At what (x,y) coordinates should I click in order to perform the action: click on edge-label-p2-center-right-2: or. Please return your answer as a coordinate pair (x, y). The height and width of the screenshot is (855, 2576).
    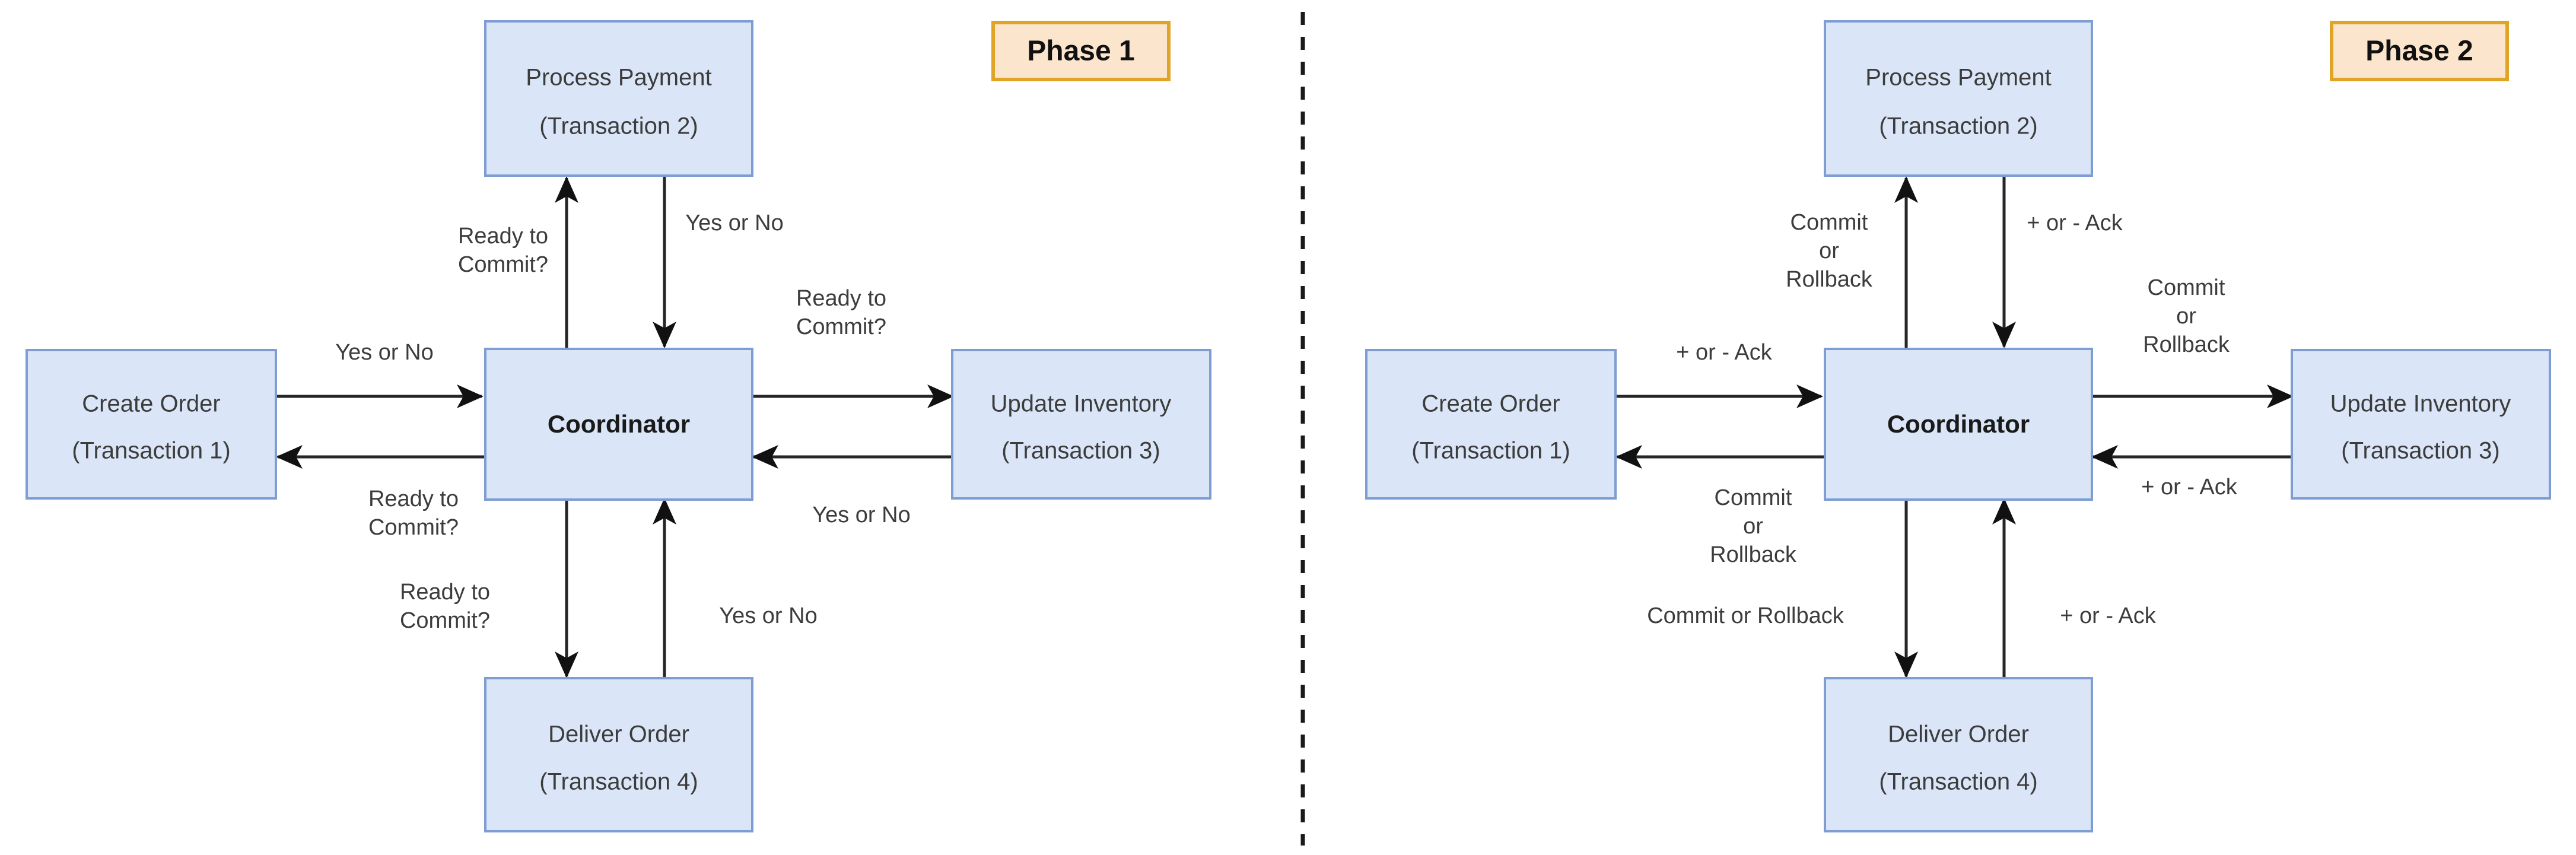
    Looking at the image, I should click on (2186, 316).